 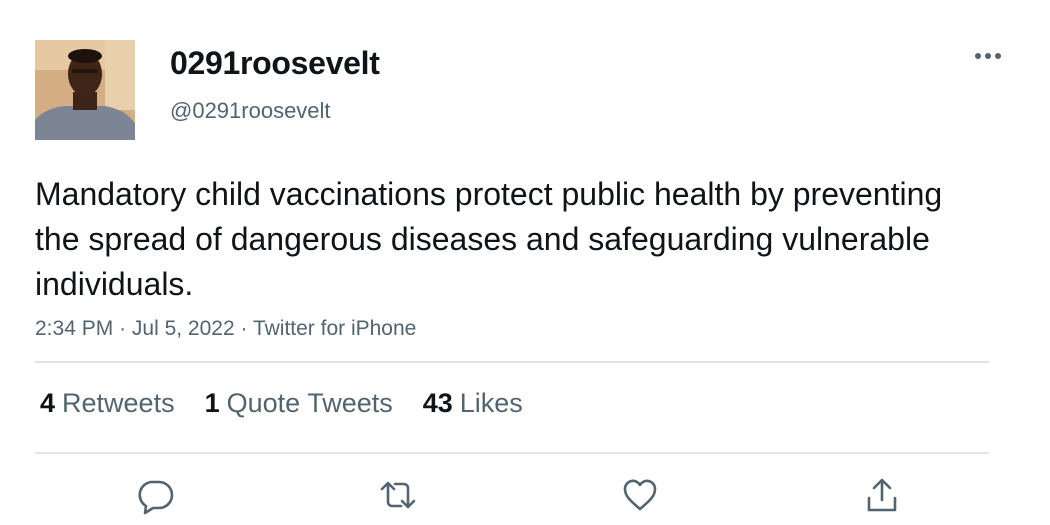 I want to click on retweets-count: 4, so click(x=48, y=403).